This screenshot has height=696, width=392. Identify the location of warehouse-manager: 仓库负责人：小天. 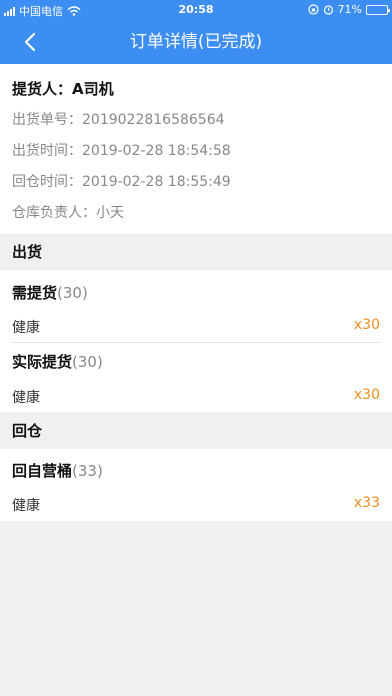
(68, 213).